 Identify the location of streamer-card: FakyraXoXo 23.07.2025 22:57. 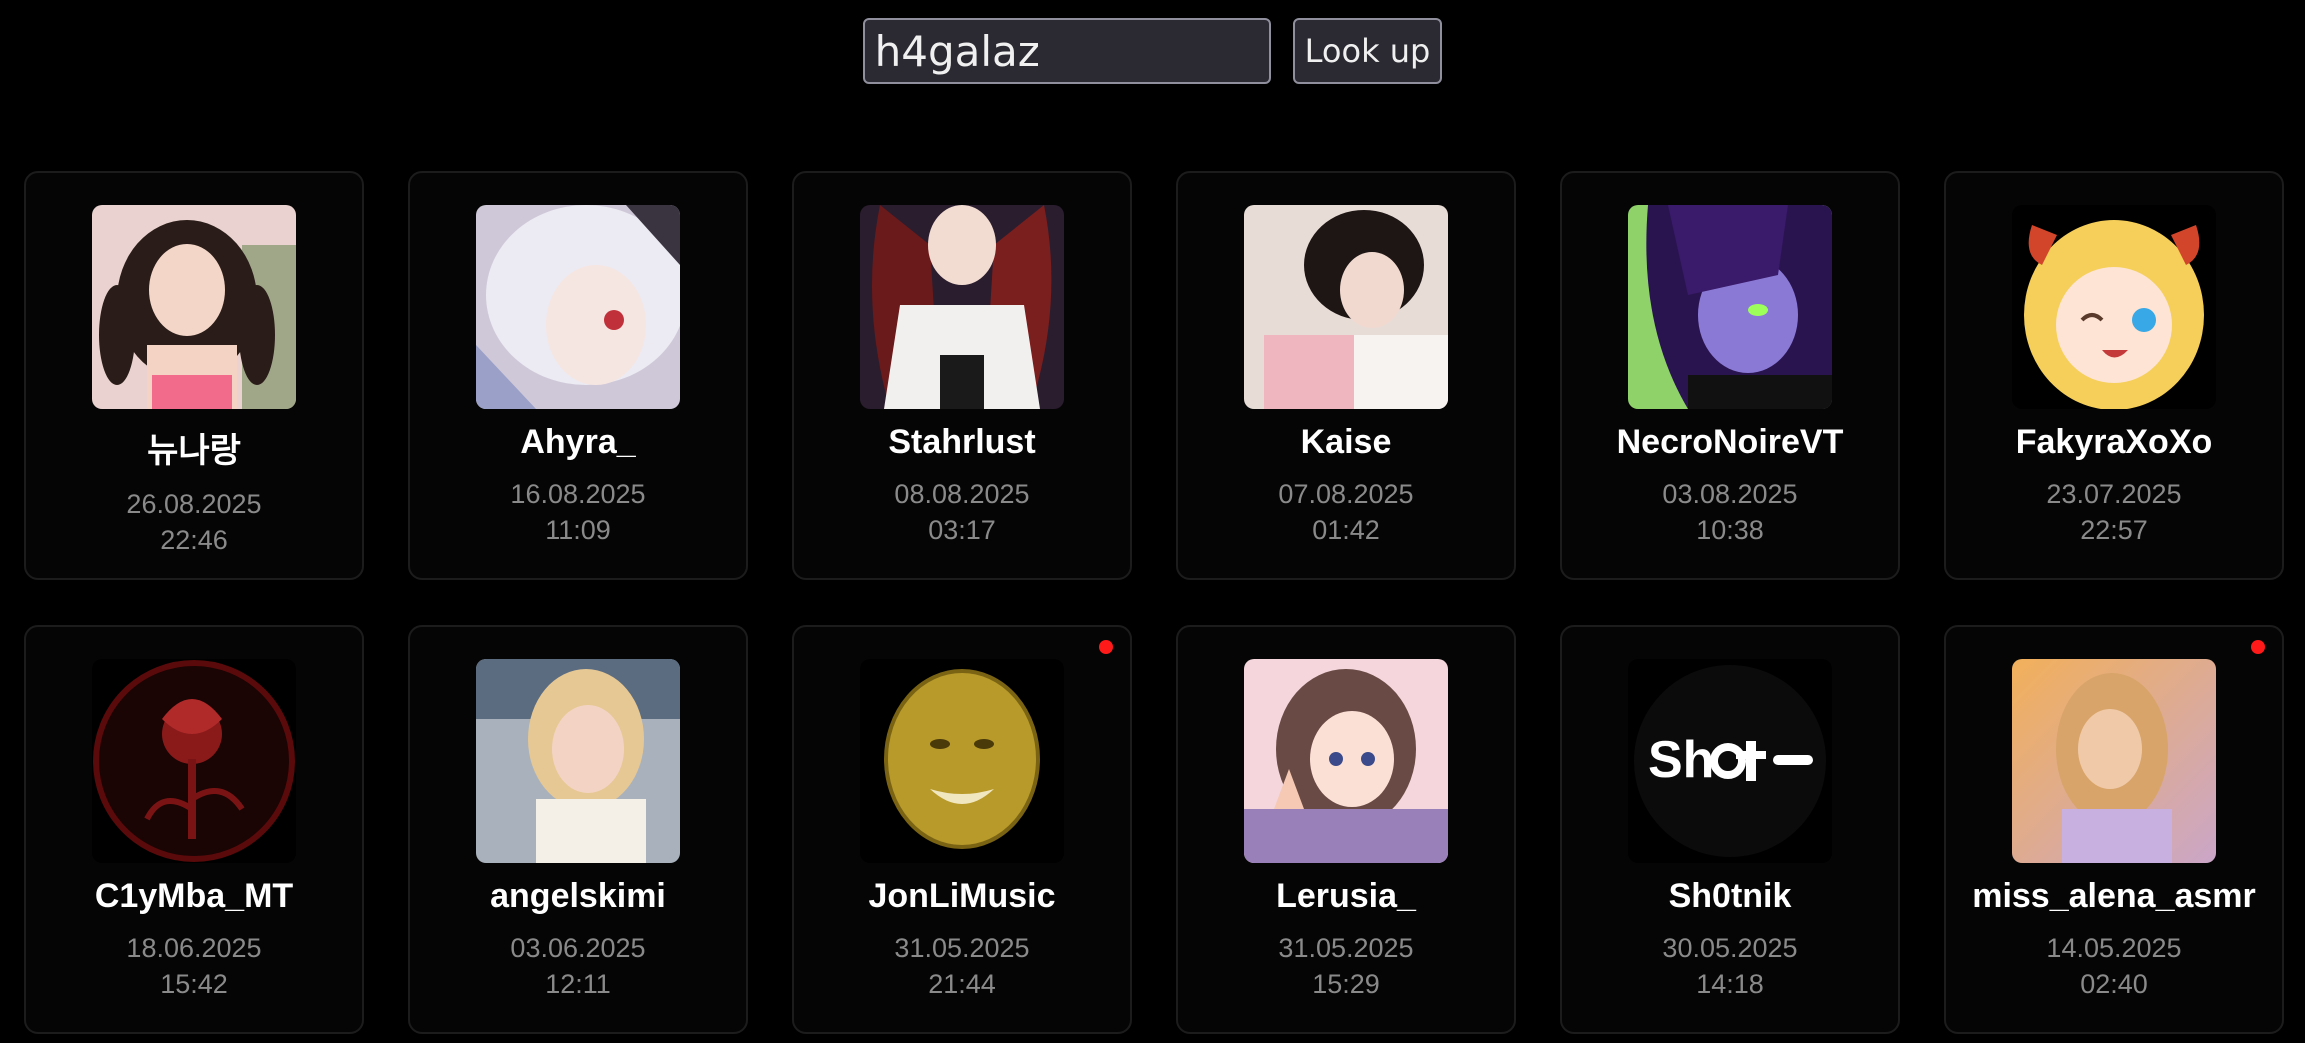
(2114, 375).